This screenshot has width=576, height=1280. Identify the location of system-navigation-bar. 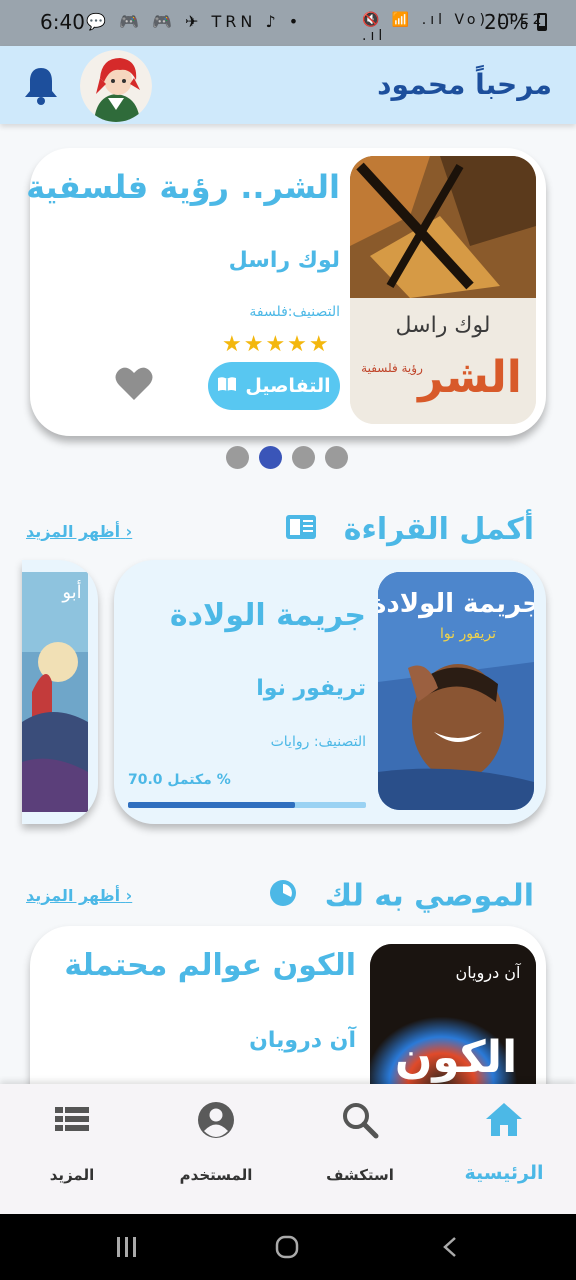
(288, 1247).